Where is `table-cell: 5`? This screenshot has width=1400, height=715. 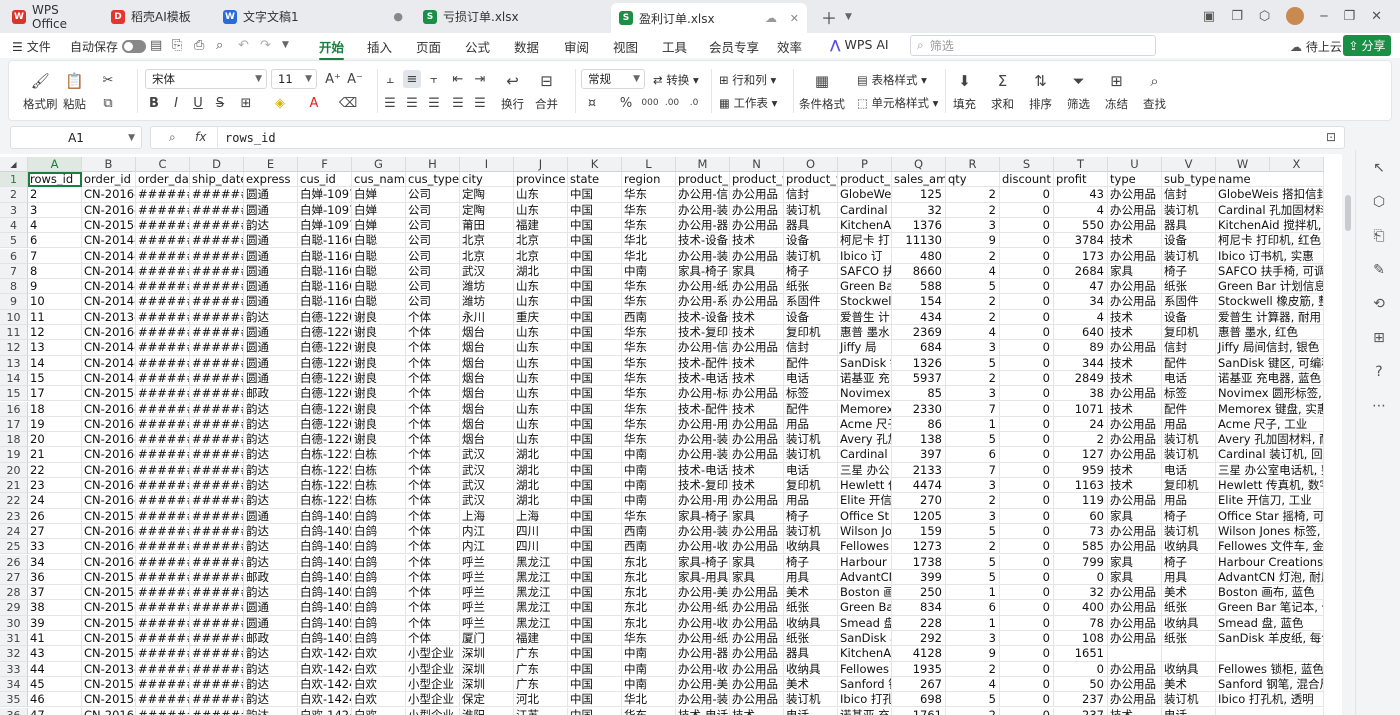 table-cell: 5 is located at coordinates (973, 440).